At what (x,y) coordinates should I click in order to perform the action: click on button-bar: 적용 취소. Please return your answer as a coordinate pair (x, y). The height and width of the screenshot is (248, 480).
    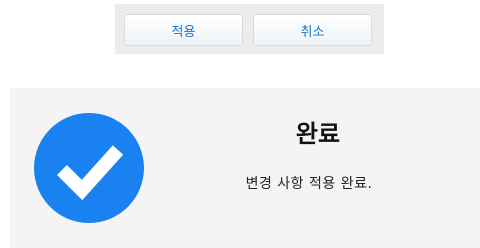
    Looking at the image, I should click on (249, 29).